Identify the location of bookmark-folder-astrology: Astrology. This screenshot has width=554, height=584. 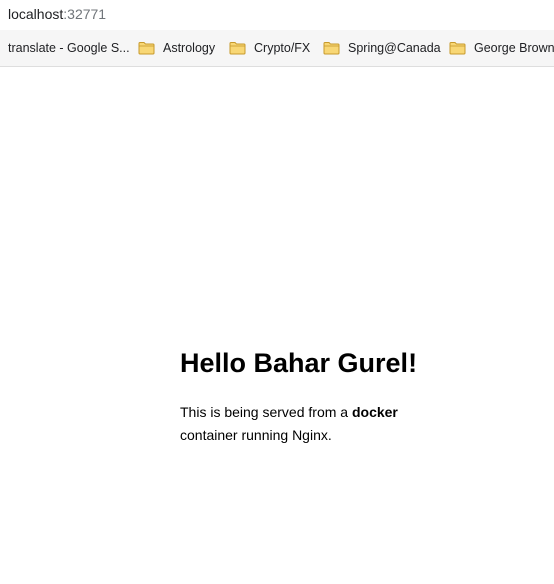
(176, 48).